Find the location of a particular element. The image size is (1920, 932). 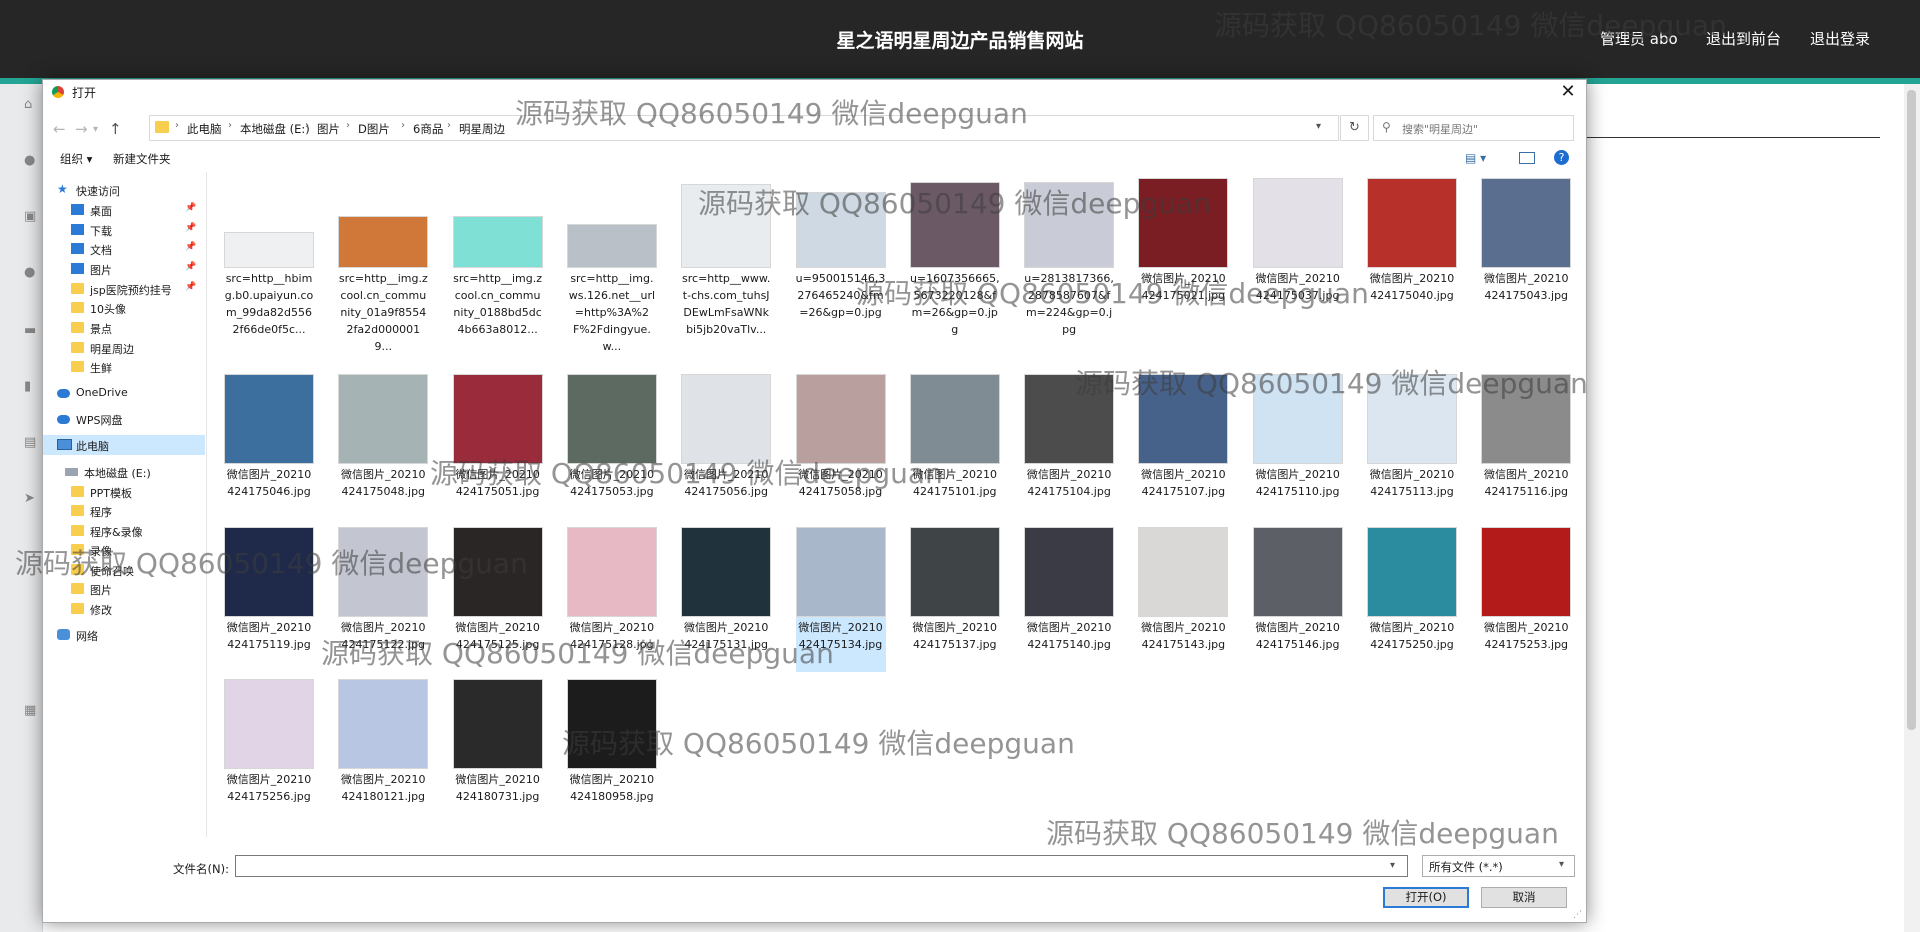

nav-item: 程序 is located at coordinates (124, 511).